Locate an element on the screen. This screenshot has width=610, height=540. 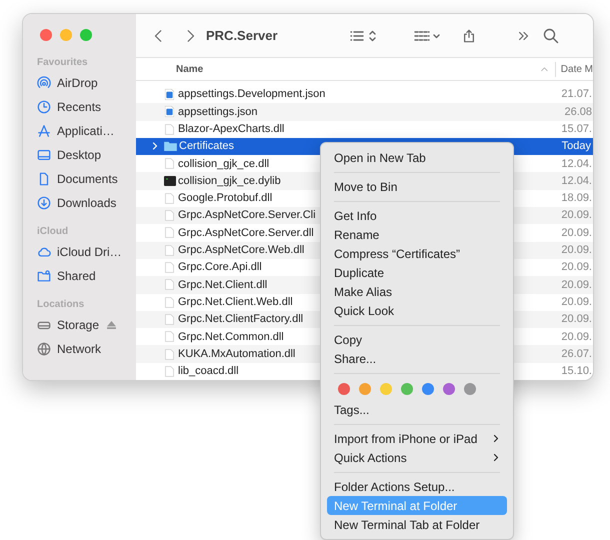
sidebar-heading: Favourites is located at coordinates (63, 63).